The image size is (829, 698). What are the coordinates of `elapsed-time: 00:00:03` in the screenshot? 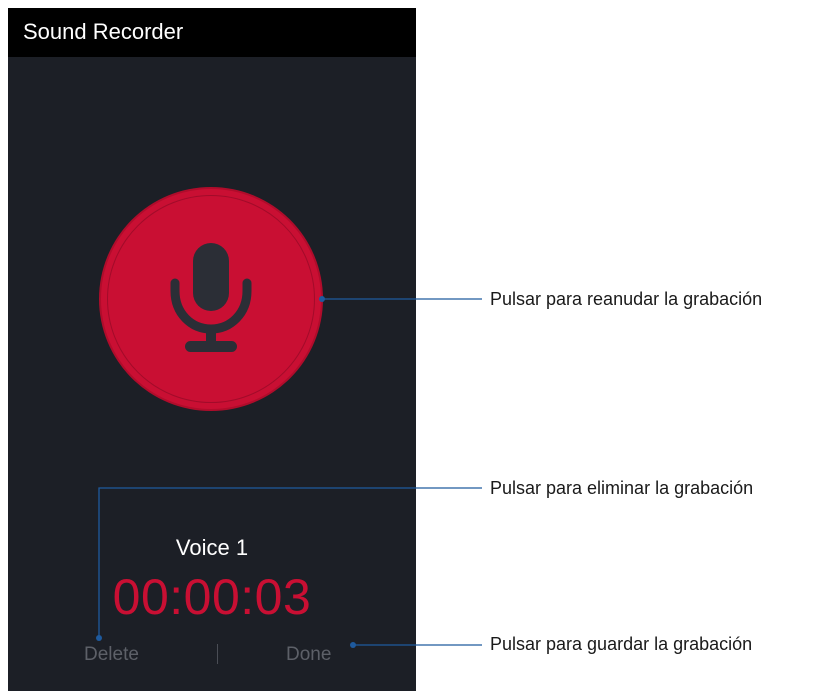 It's located at (212, 597).